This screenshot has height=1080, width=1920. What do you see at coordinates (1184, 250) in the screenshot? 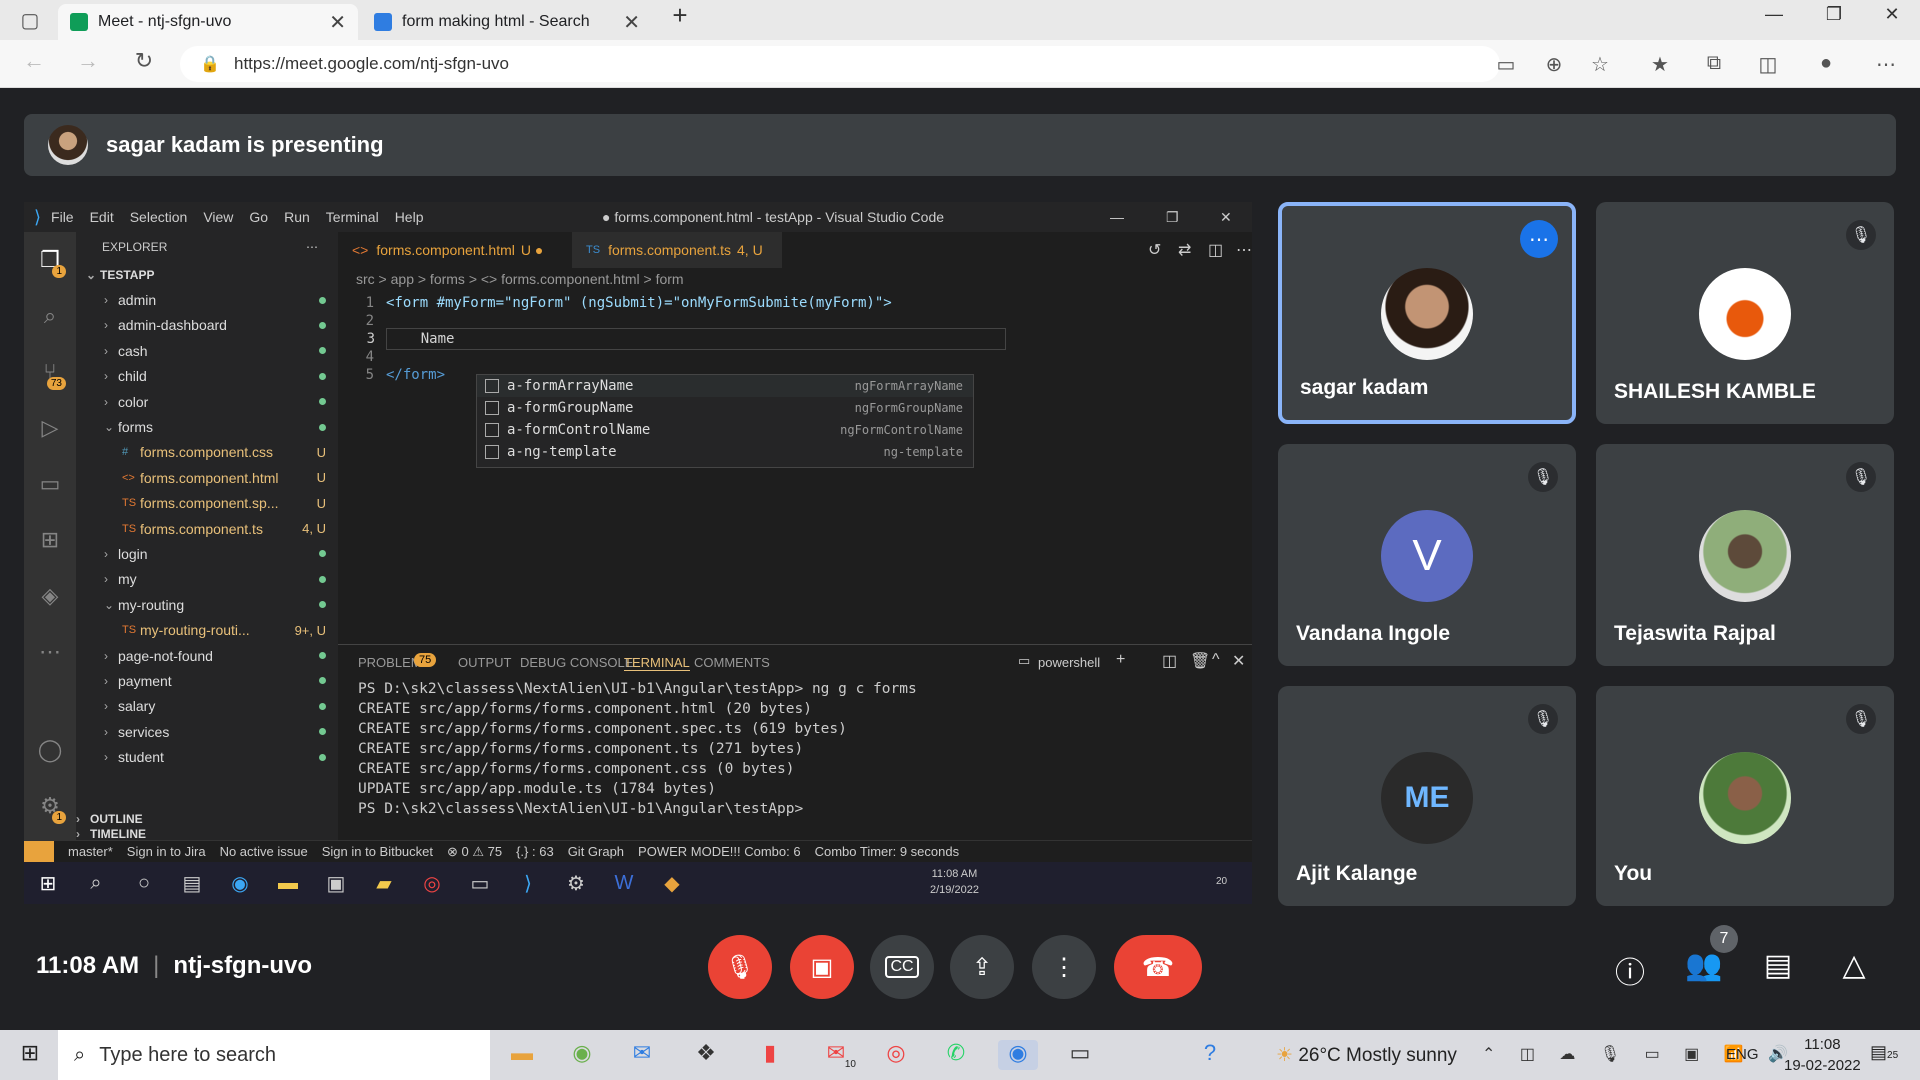
I see `compare-icon: ⇄` at bounding box center [1184, 250].